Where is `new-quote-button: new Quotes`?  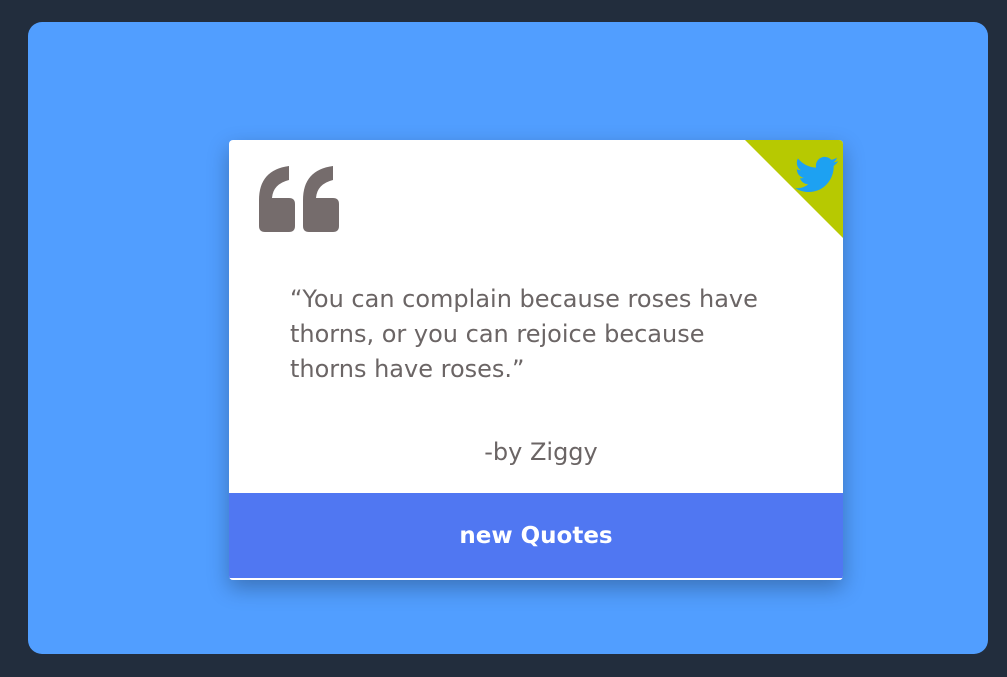 new-quote-button: new Quotes is located at coordinates (536, 536).